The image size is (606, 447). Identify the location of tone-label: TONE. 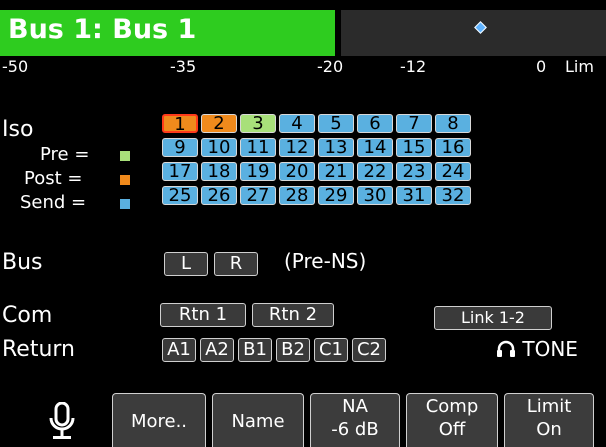
(550, 349).